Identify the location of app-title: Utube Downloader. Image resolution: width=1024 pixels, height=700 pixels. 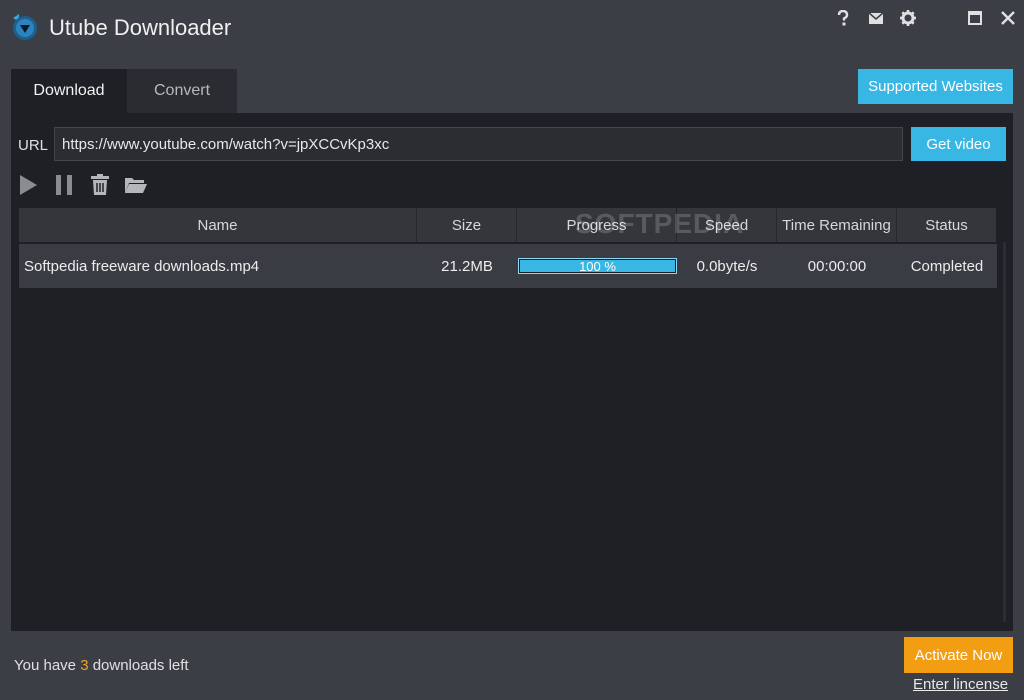
(140, 27).